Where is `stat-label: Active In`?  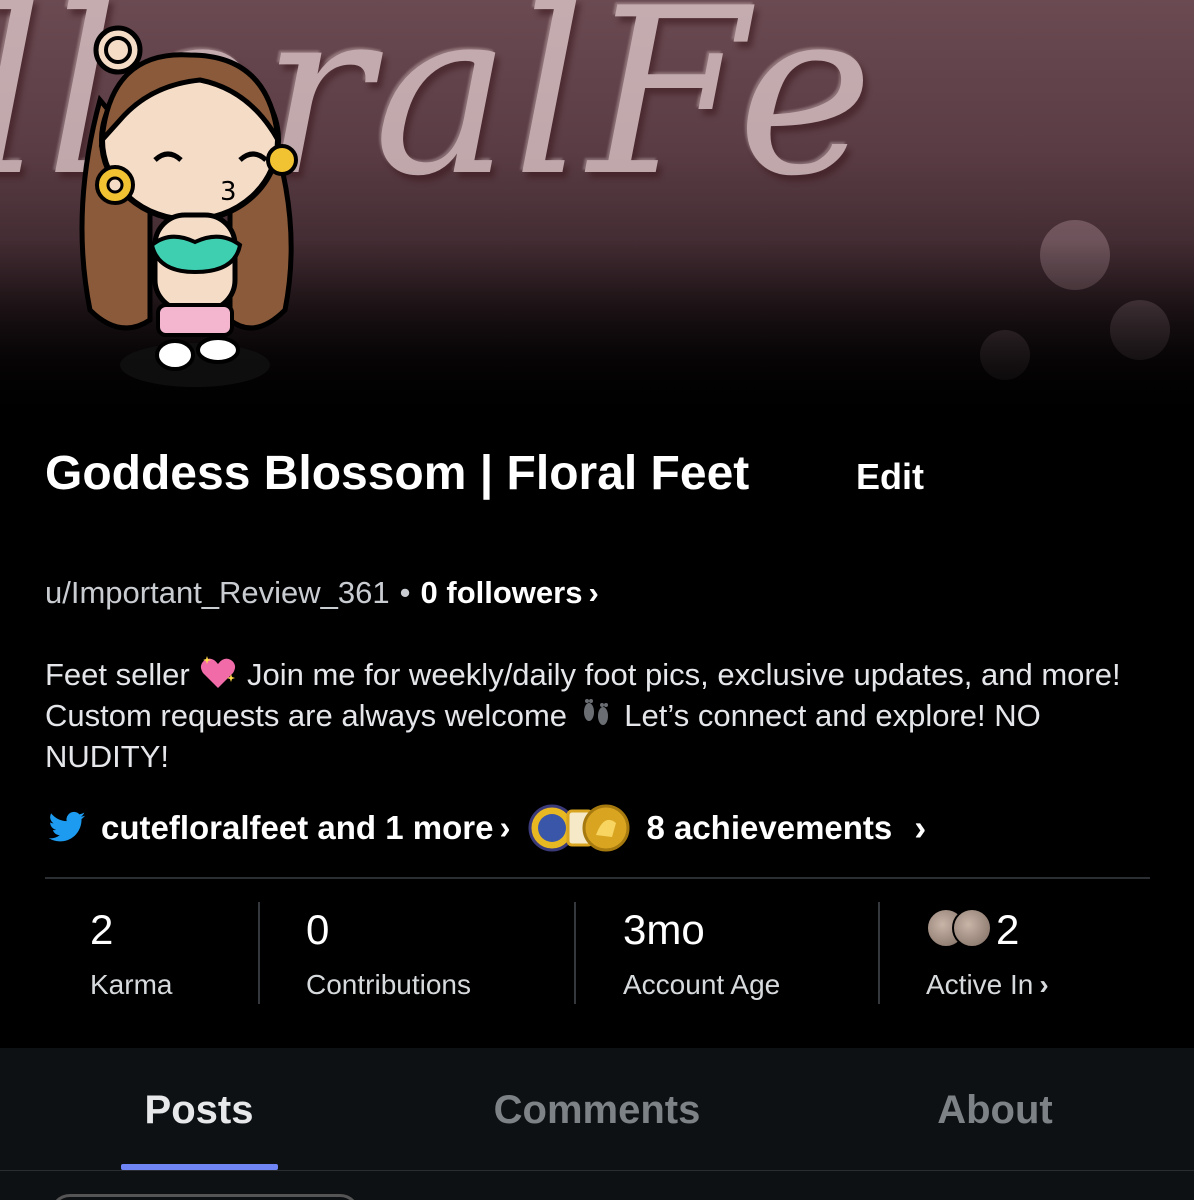
stat-label: Active In is located at coordinates (980, 984).